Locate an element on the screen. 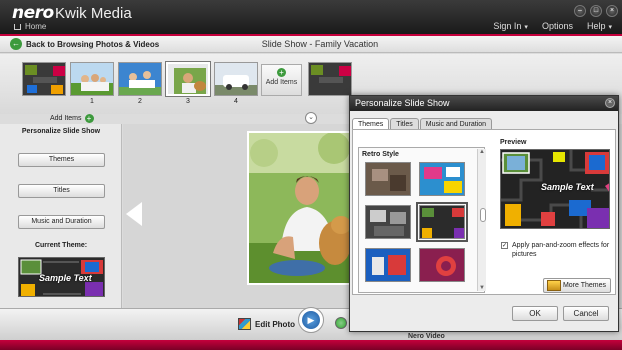 This screenshot has height=350, width=622. add-items-tab: Add Items + is located at coordinates (72, 118).